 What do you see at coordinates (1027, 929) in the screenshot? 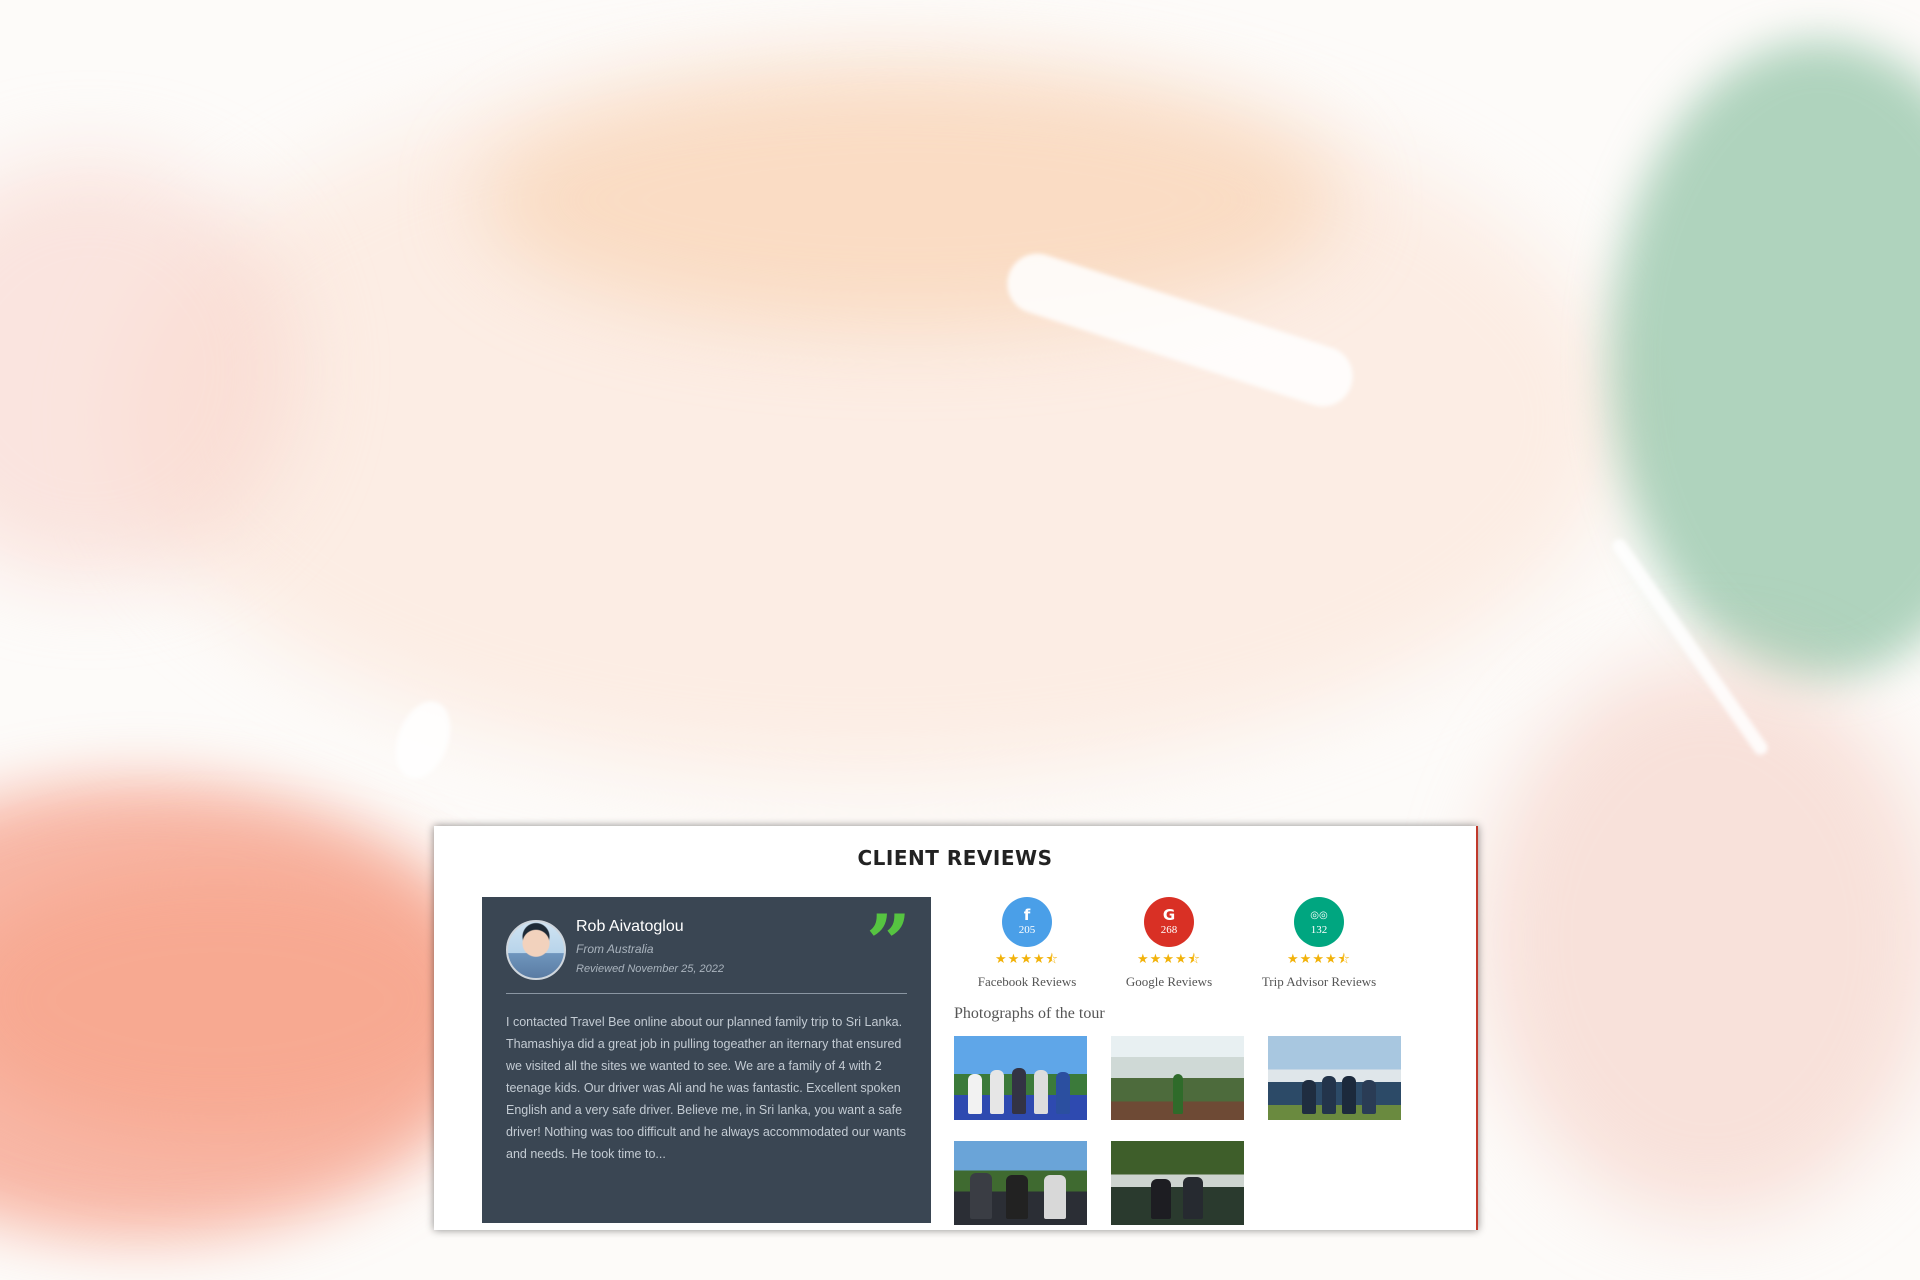
I see `facebook-count: 205` at bounding box center [1027, 929].